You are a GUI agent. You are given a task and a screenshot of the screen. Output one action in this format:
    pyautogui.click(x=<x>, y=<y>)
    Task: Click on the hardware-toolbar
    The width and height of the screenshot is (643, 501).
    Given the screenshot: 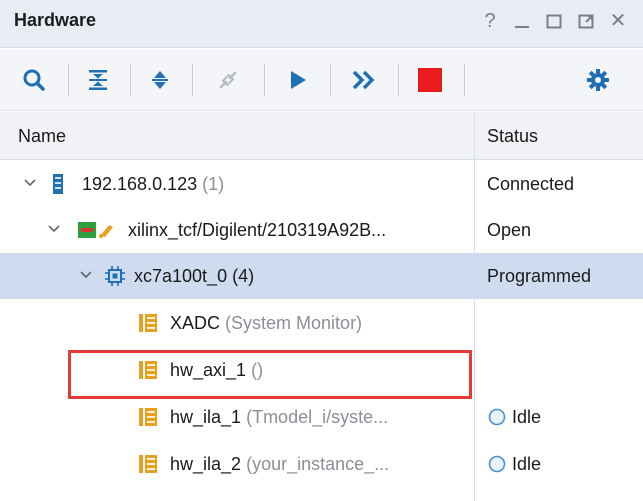 What is the action you would take?
    pyautogui.click(x=321, y=80)
    